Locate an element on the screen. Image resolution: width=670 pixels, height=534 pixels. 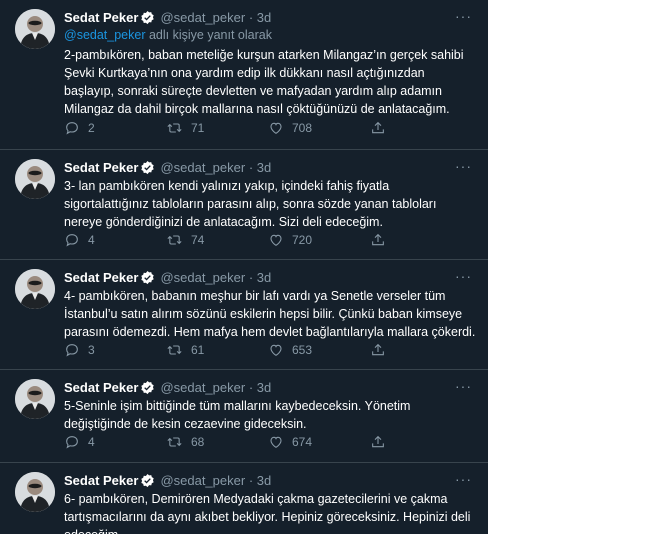
like-button: 653 is located at coordinates (319, 350).